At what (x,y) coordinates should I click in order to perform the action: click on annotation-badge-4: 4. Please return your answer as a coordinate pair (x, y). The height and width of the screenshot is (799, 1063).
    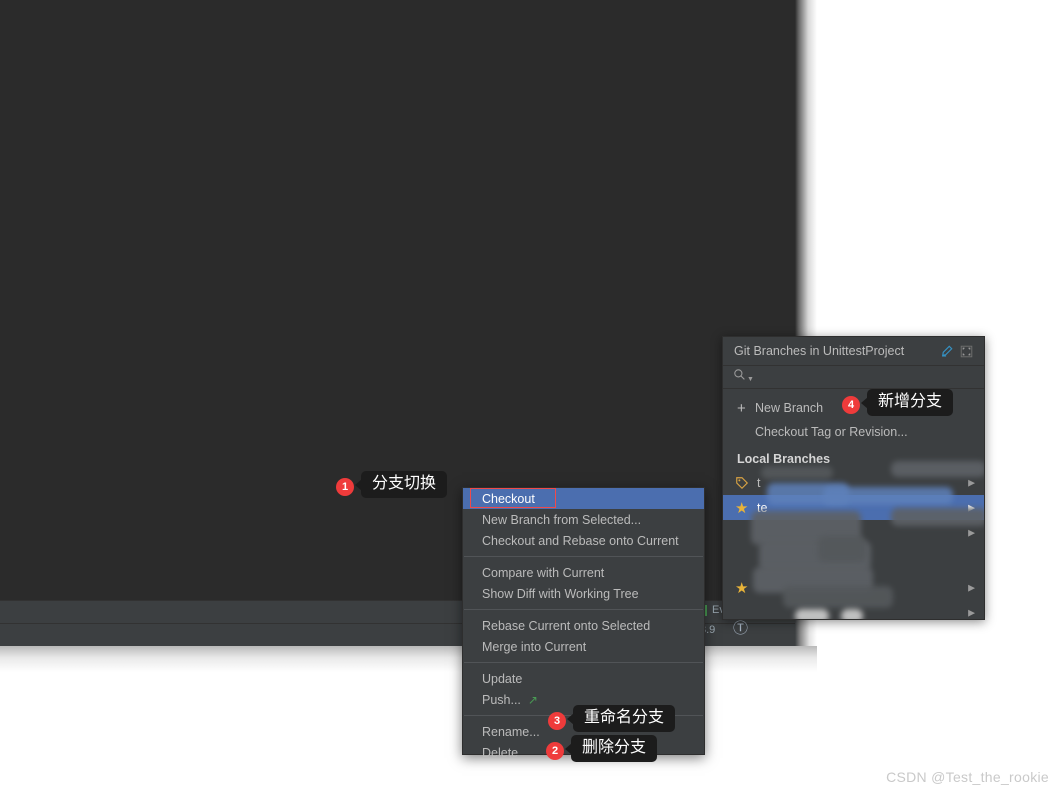
    Looking at the image, I should click on (851, 405).